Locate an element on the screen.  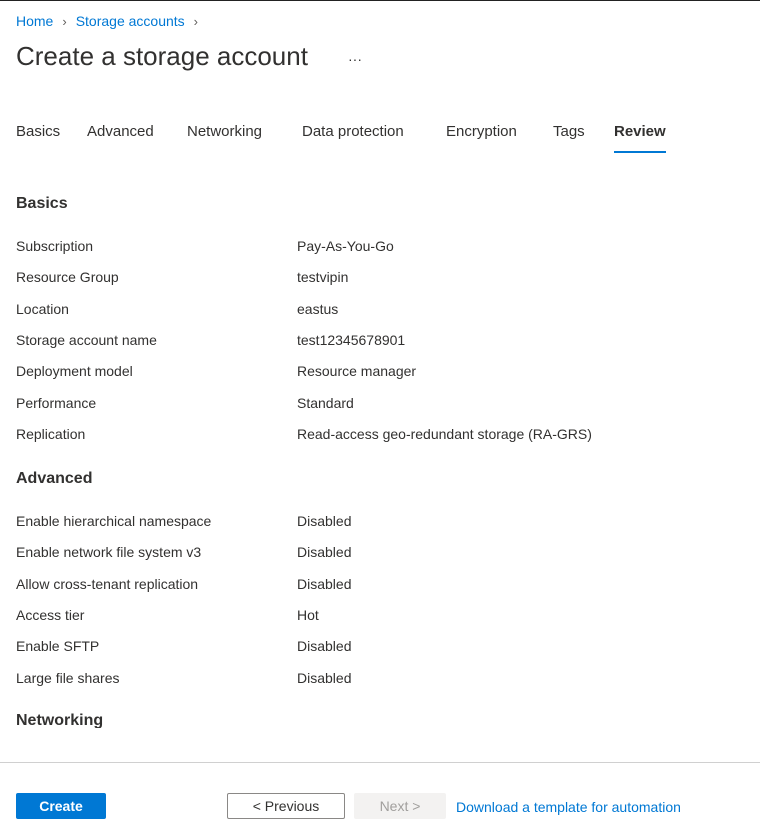
tab-advanced: Advanced is located at coordinates (120, 137).